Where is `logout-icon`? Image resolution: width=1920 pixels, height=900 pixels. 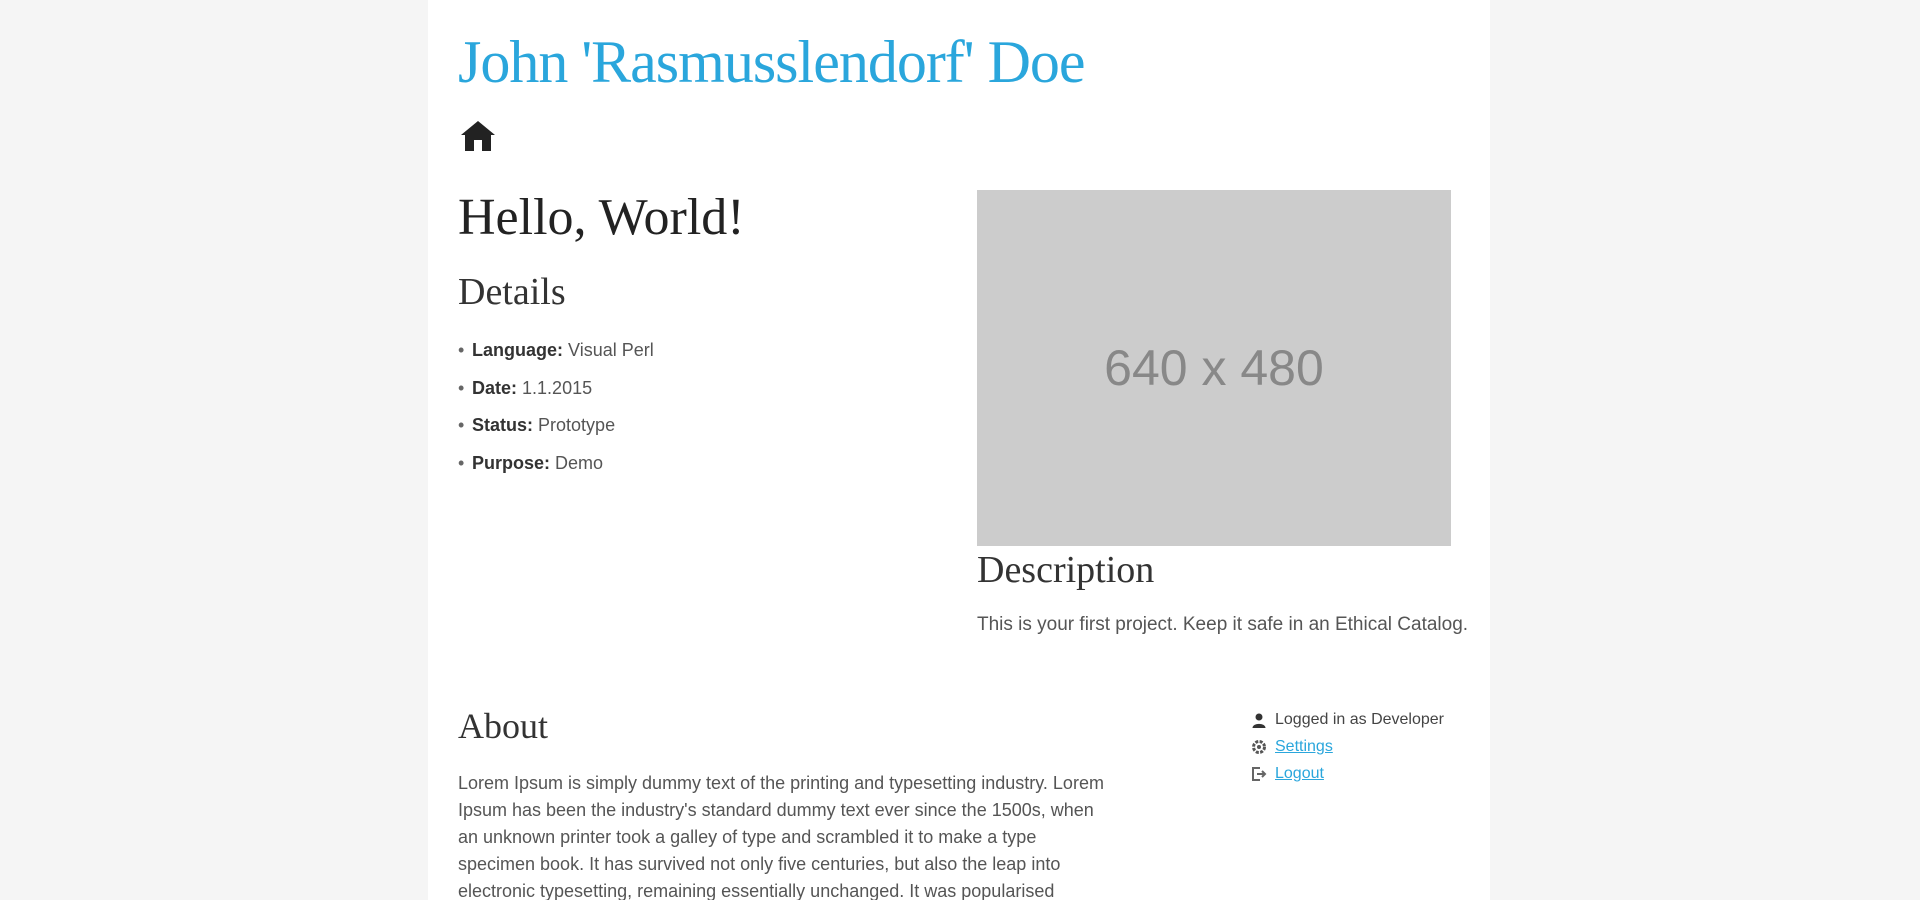 logout-icon is located at coordinates (1259, 773).